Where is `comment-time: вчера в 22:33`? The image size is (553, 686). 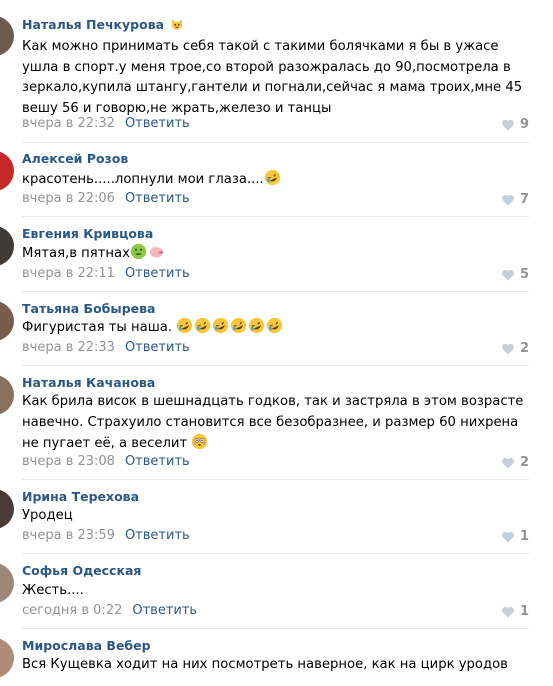
comment-time: вчера в 22:33 is located at coordinates (68, 347).